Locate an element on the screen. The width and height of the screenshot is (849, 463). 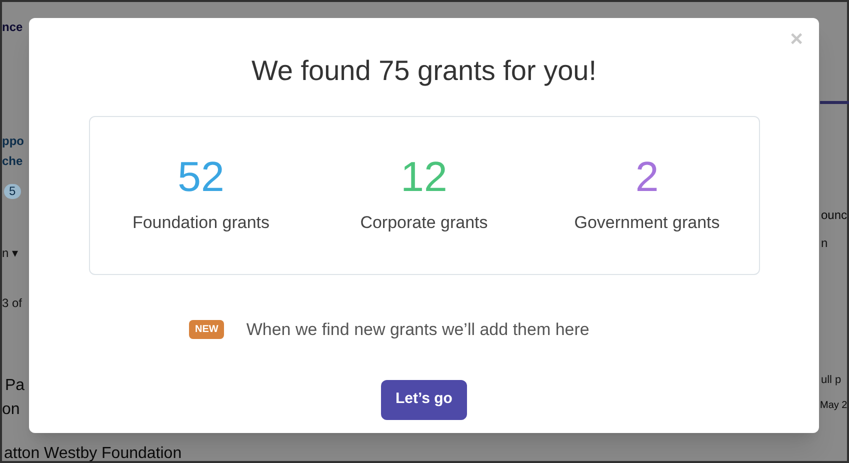
background-text: che is located at coordinates (12, 161).